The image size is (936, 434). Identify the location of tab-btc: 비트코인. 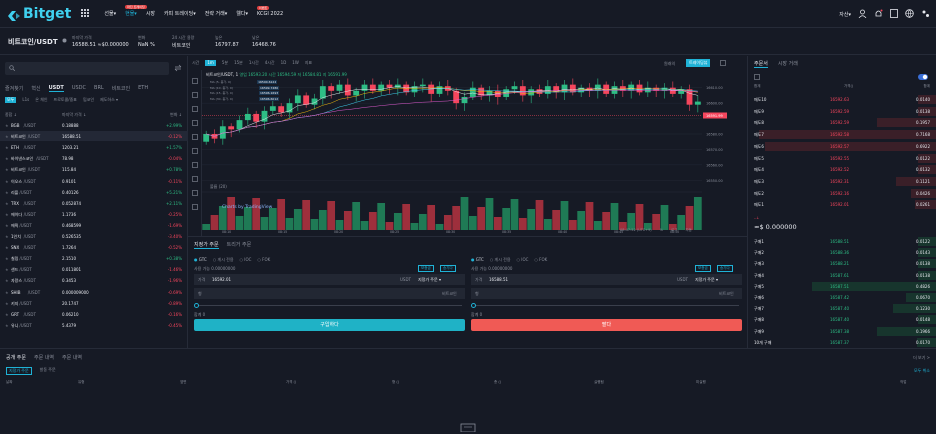
(121, 88).